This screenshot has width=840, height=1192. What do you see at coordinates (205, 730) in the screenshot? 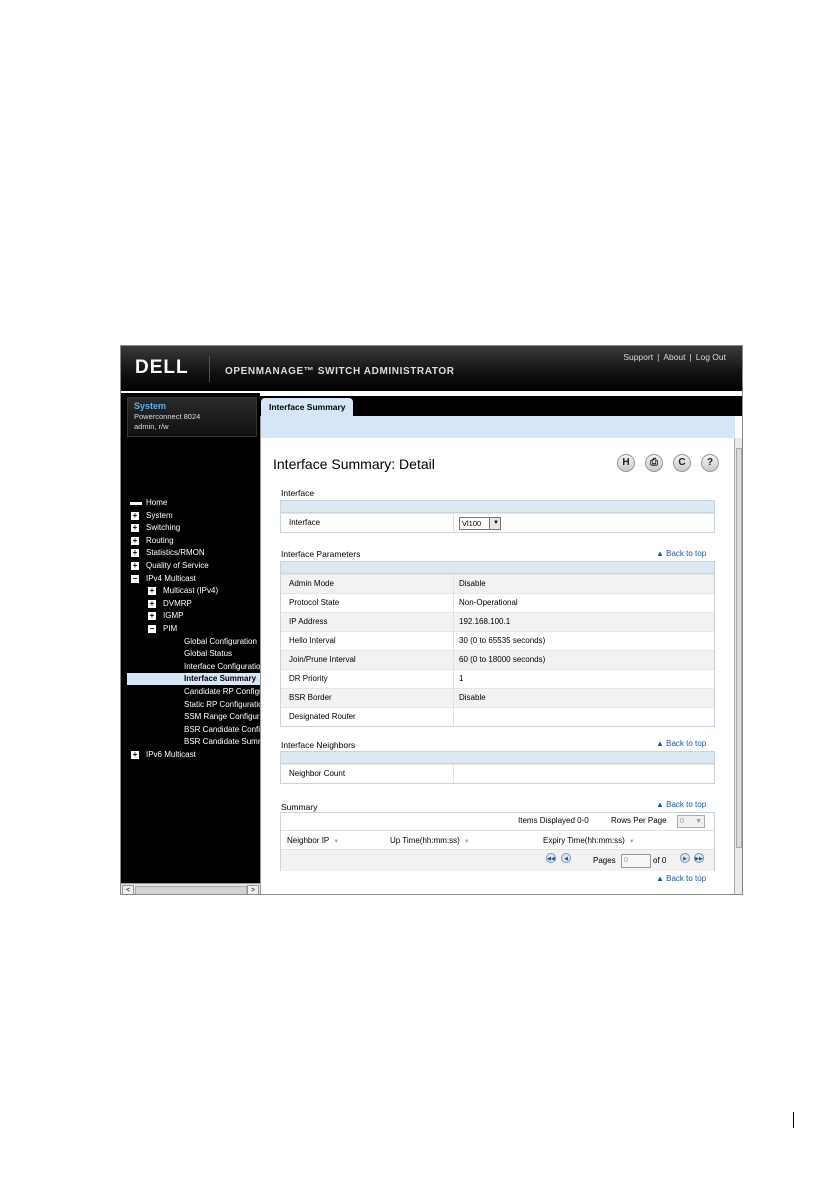
I see `nav-item: BSR Candidate Configuration` at bounding box center [205, 730].